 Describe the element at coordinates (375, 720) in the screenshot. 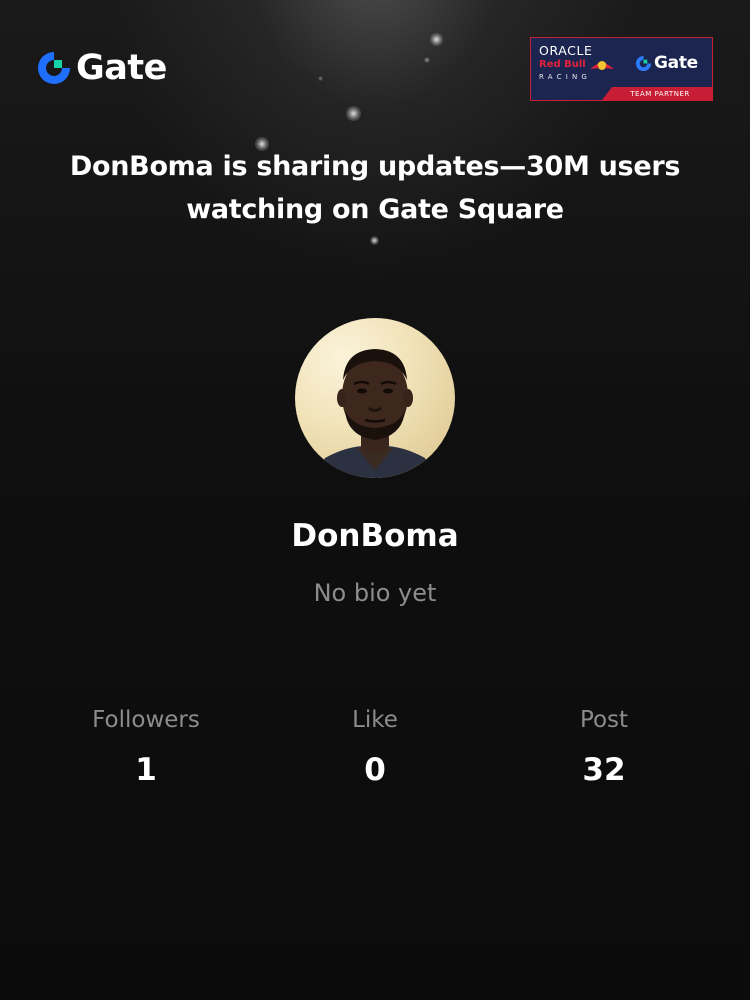

I see `stat-label: Like` at that location.